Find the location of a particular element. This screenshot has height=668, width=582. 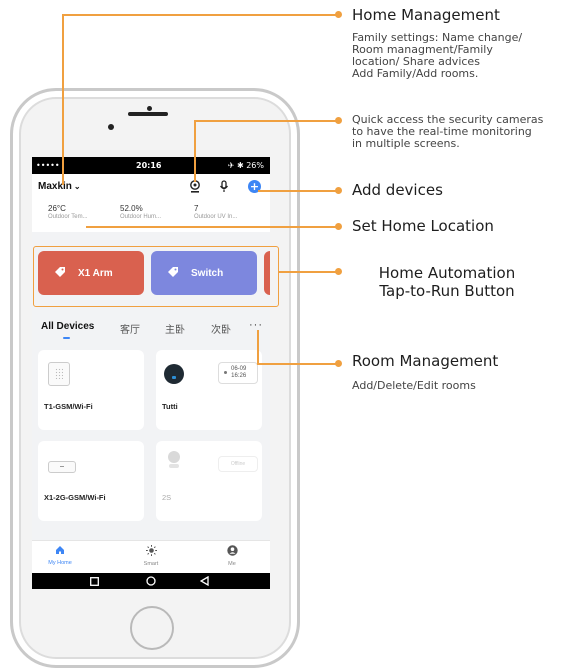

device-card-2s: Offline 2S is located at coordinates (209, 481).